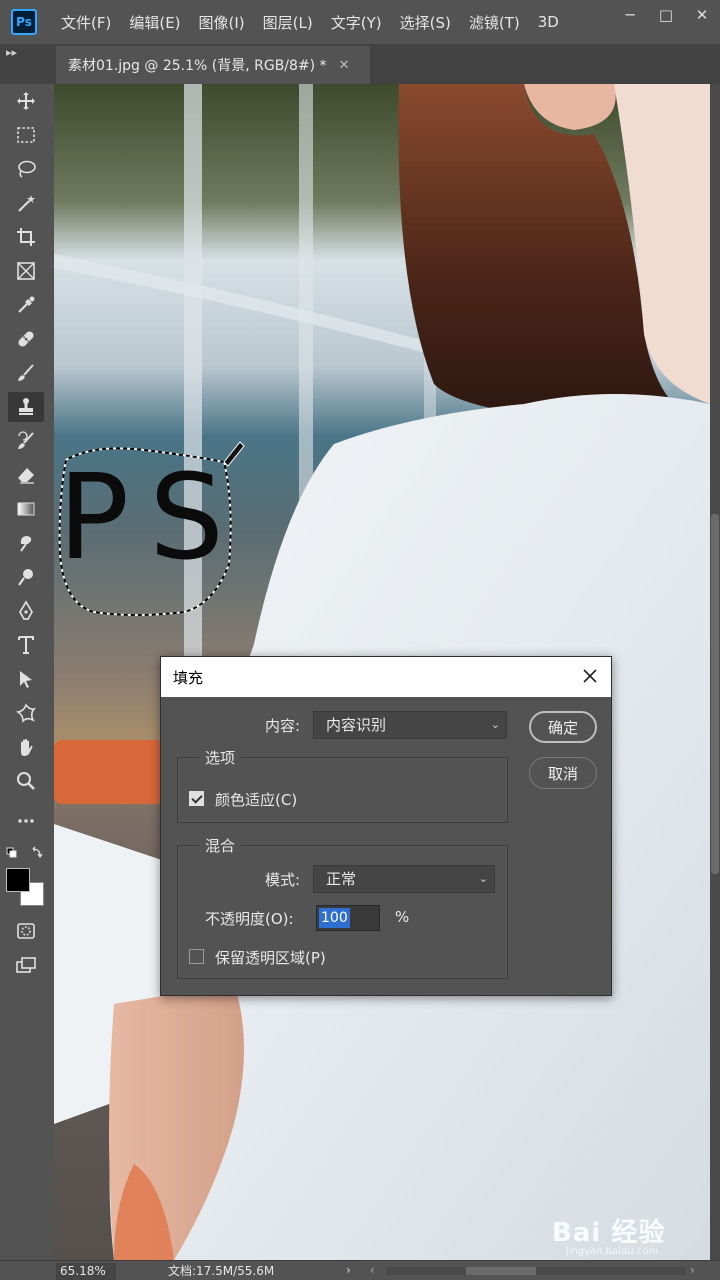  I want to click on close-icon, so click(590, 676).